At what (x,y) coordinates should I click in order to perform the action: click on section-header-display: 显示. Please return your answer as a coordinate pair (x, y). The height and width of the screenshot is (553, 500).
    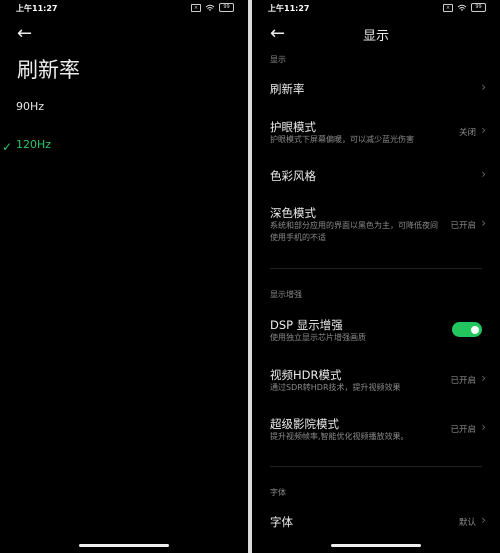
    Looking at the image, I should click on (278, 59).